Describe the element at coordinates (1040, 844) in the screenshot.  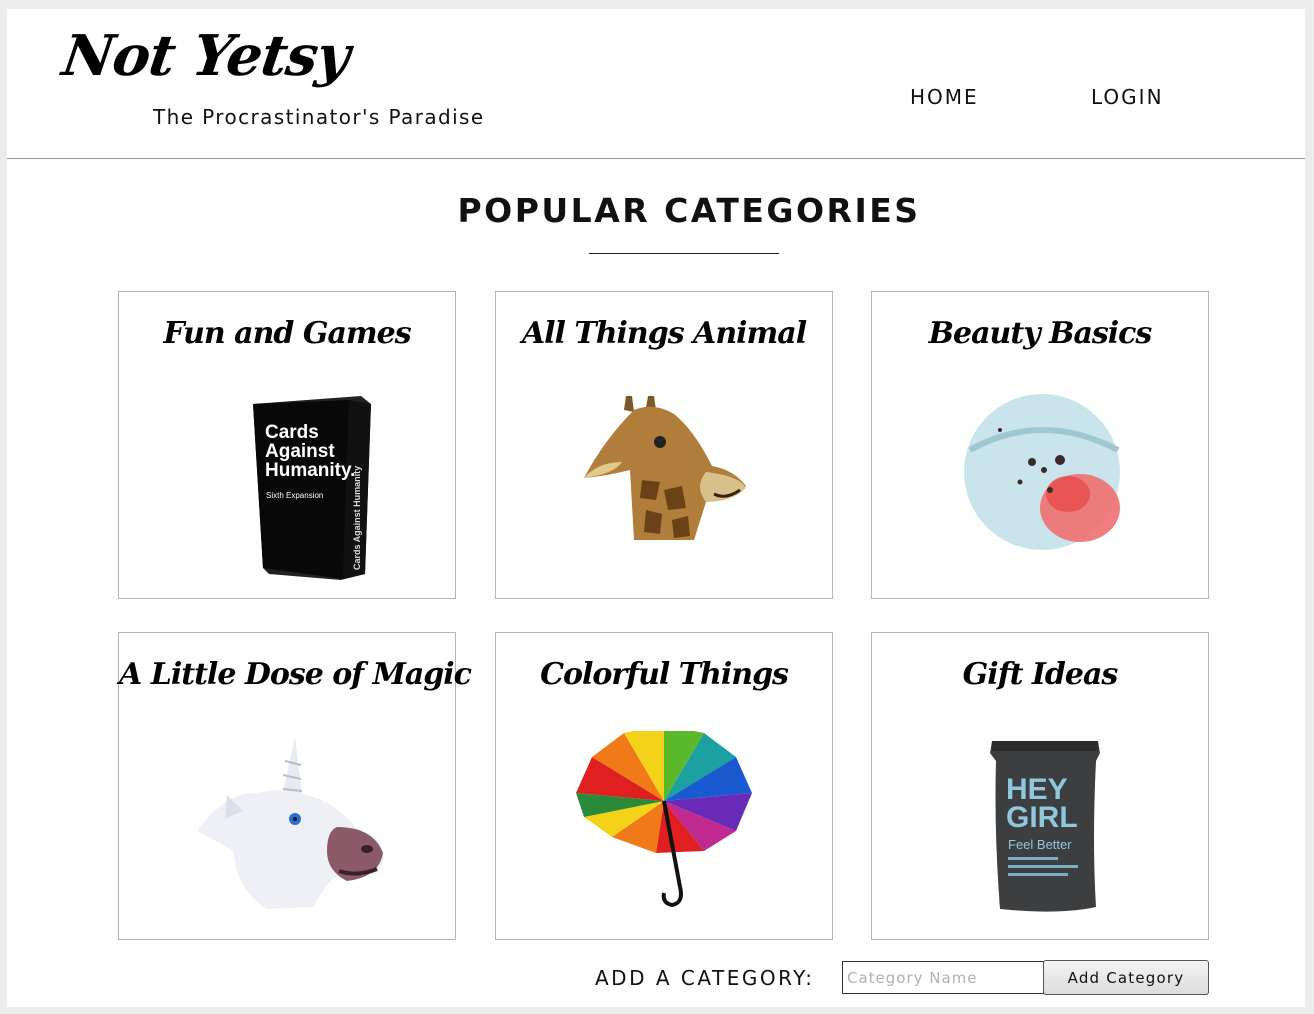
I see `pouch-subtext: Feel Better` at that location.